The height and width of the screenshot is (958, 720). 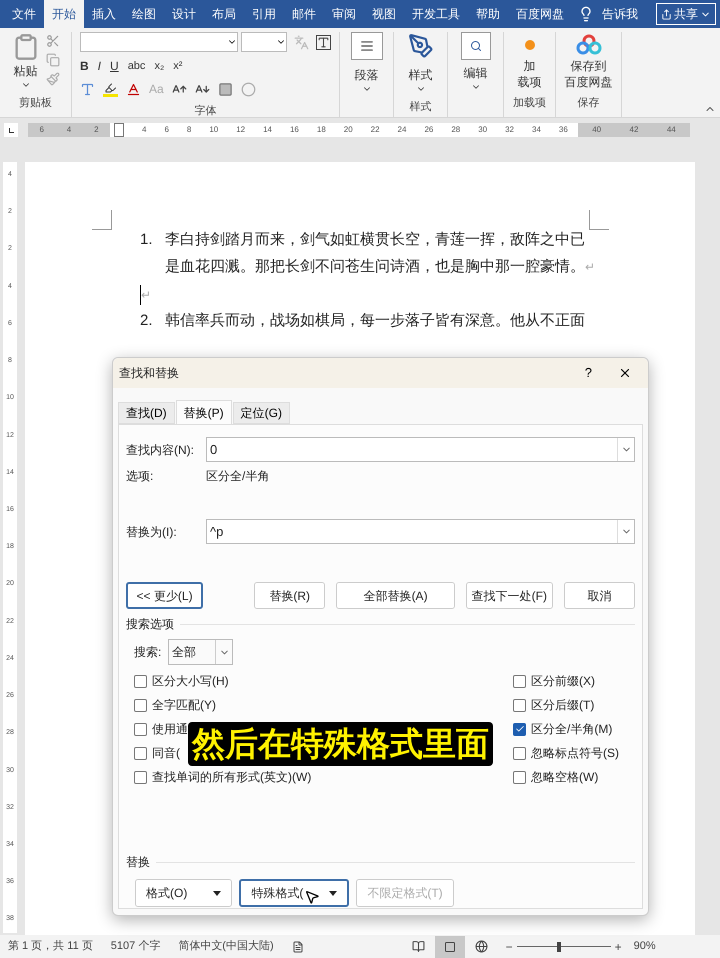 I want to click on cut-icon, so click(x=53, y=41).